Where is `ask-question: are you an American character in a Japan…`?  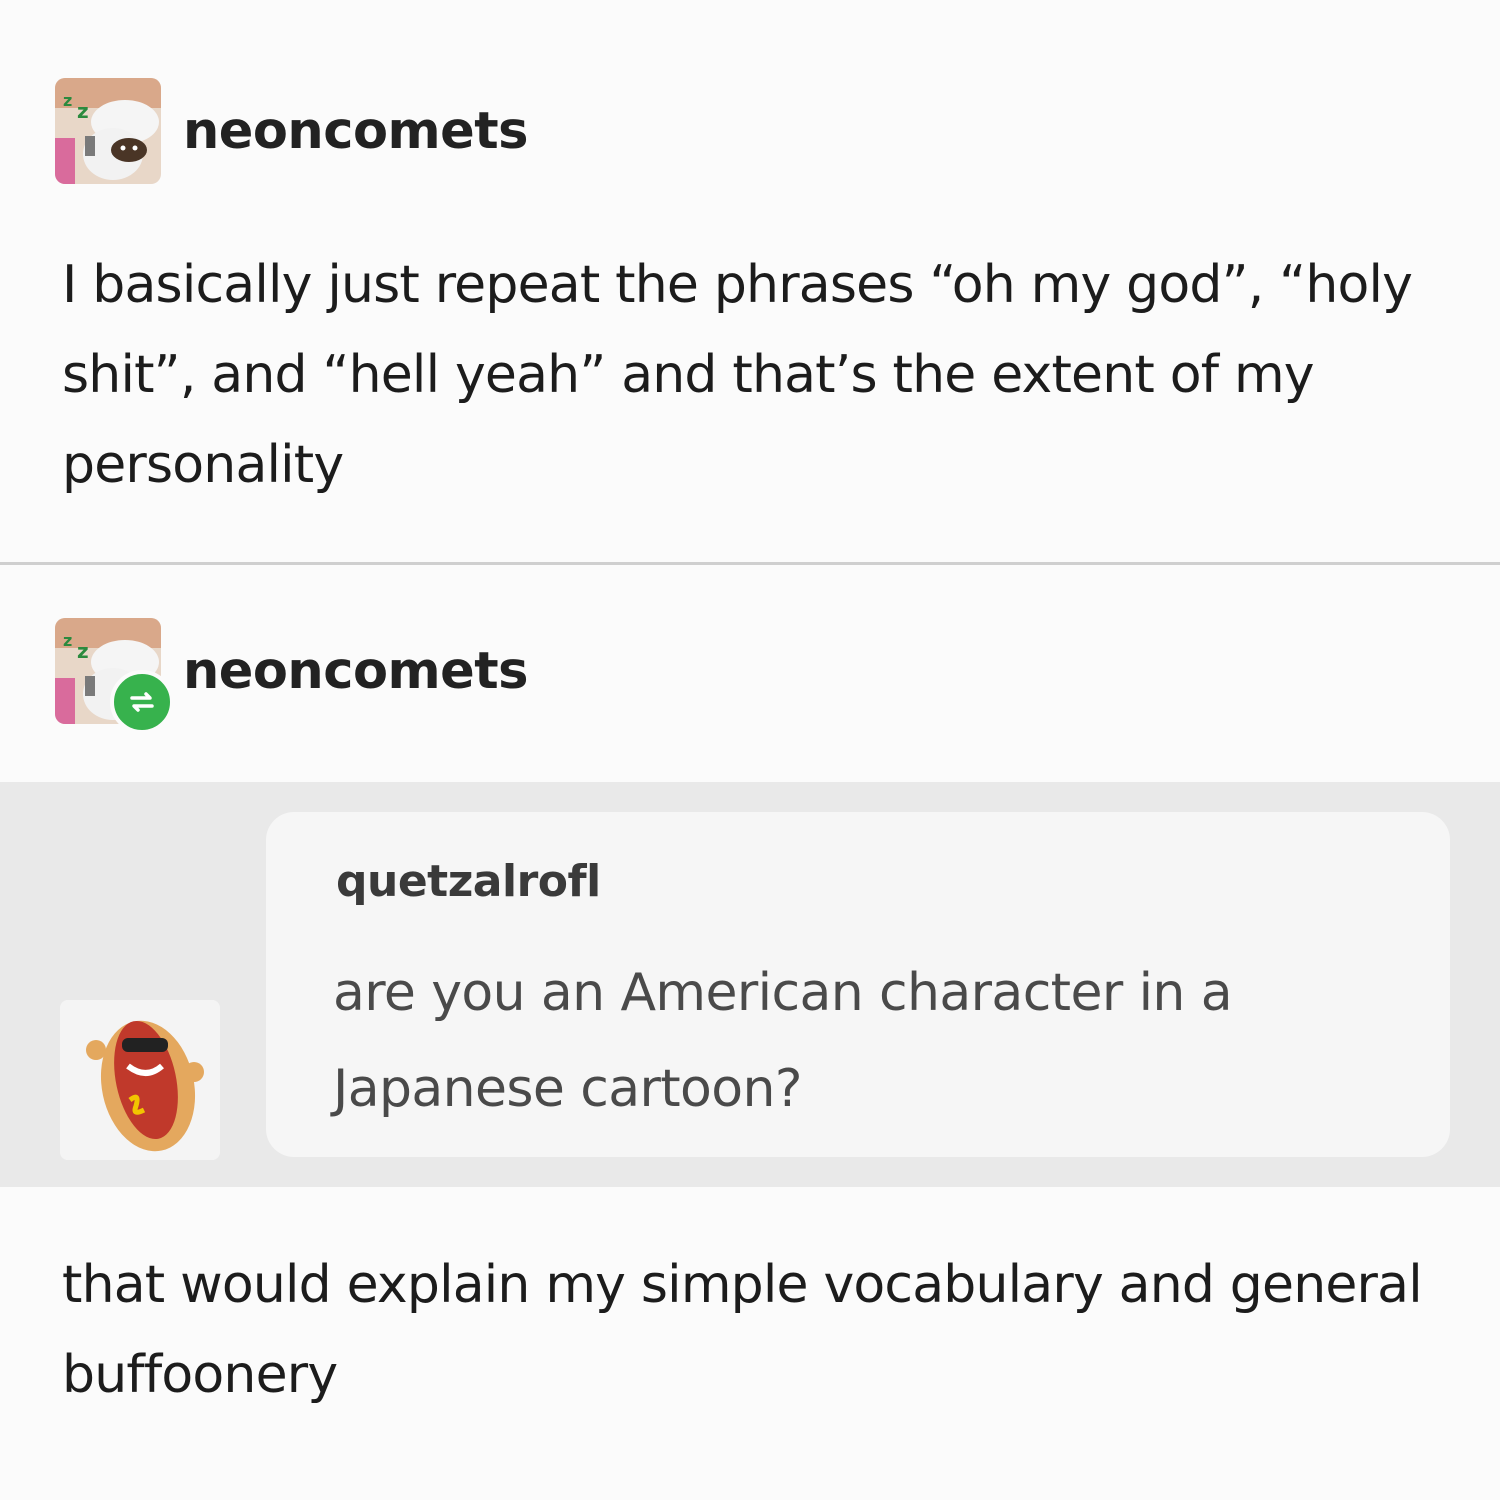
ask-question: are you an American character in a Japan… is located at coordinates (783, 1041).